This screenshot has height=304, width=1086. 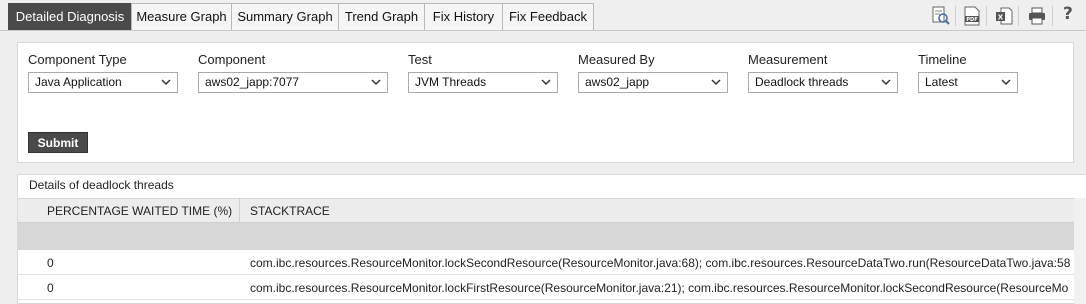 I want to click on timeline-value: Latest, so click(x=941, y=82).